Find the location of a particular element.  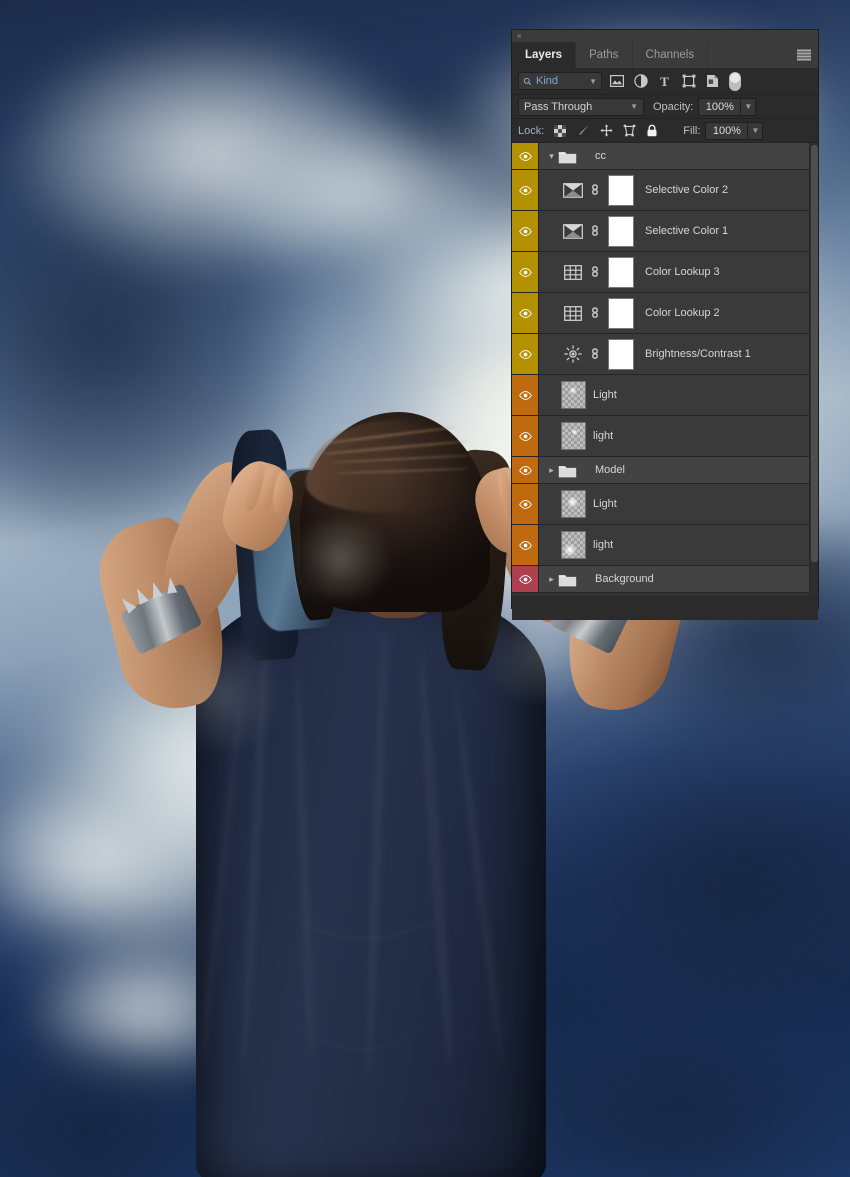

table-row: Selective Color 2 is located at coordinates (665, 190).